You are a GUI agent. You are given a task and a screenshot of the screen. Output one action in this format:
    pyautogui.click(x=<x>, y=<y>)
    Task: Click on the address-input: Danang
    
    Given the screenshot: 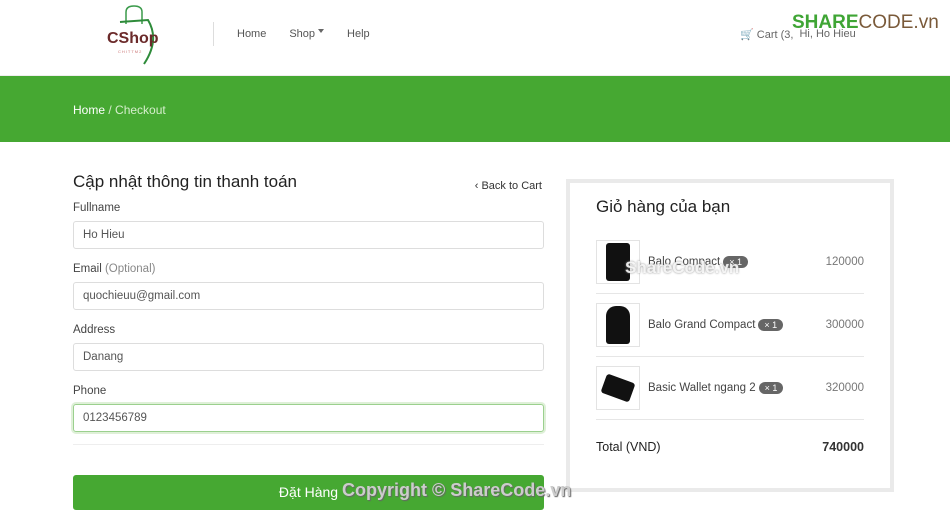 What is the action you would take?
    pyautogui.click(x=308, y=357)
    